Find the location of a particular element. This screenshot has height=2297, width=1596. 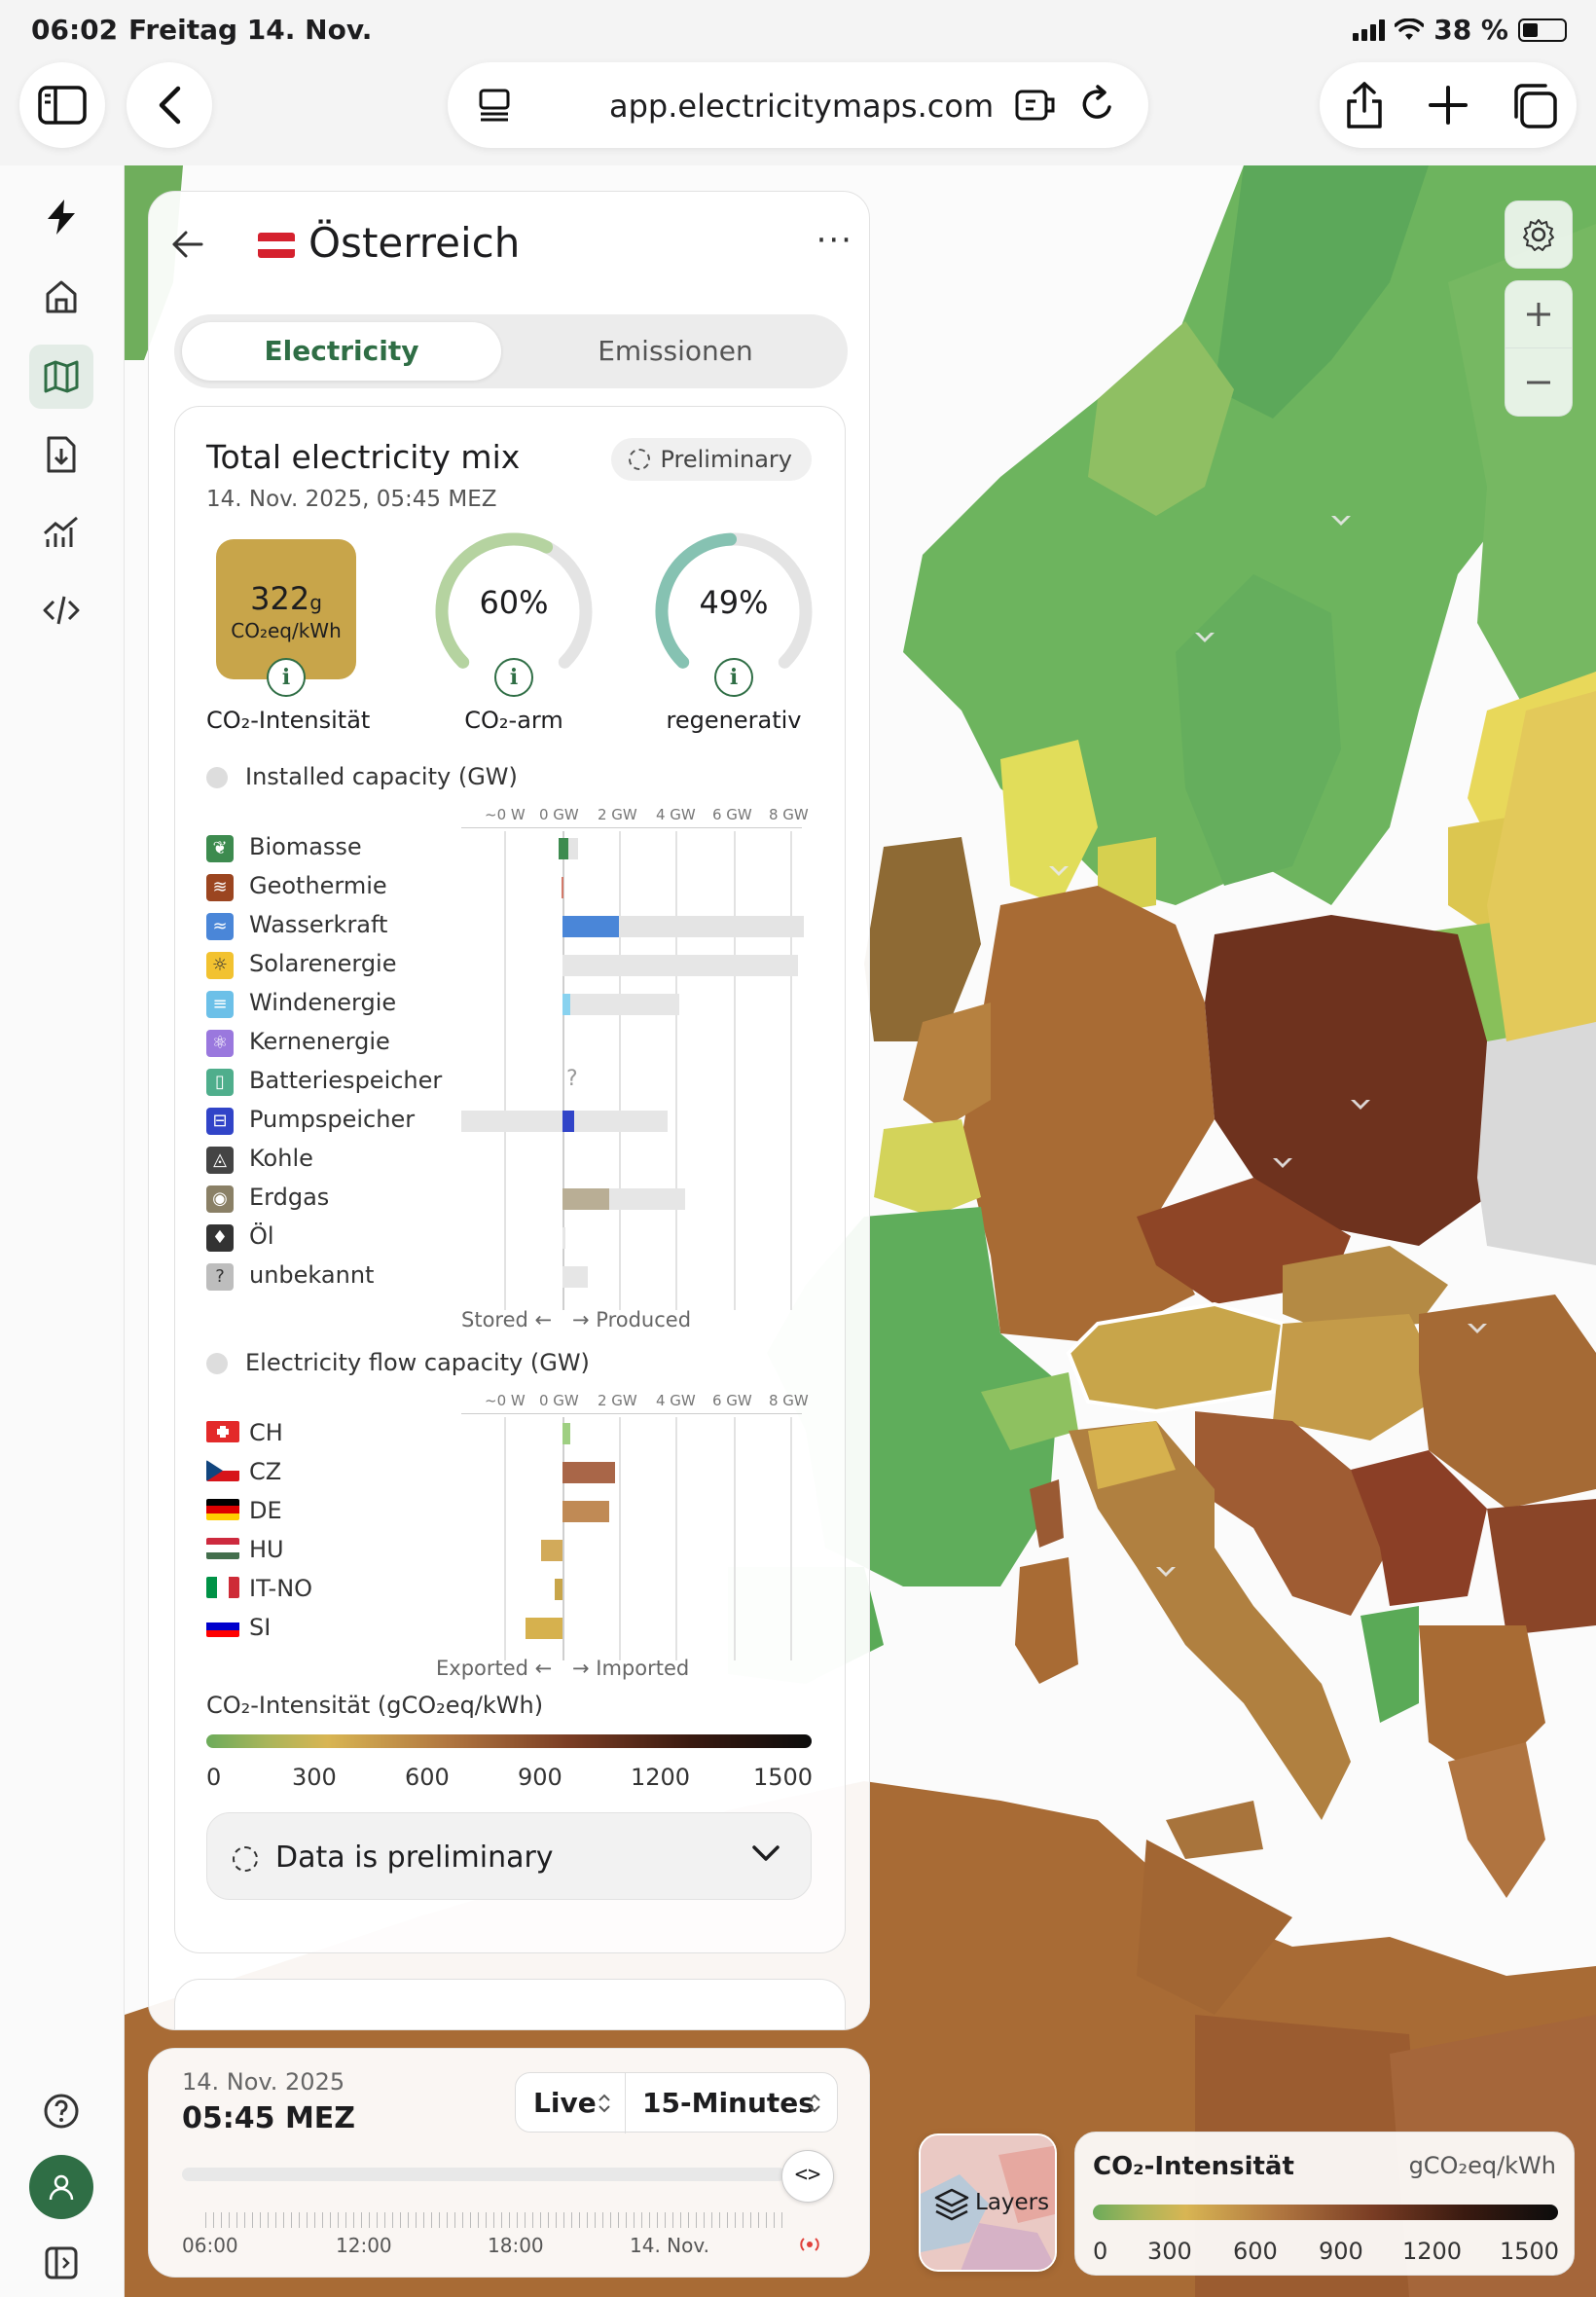

preliminary-dropdown: Data is preliminary is located at coordinates (509, 1856).